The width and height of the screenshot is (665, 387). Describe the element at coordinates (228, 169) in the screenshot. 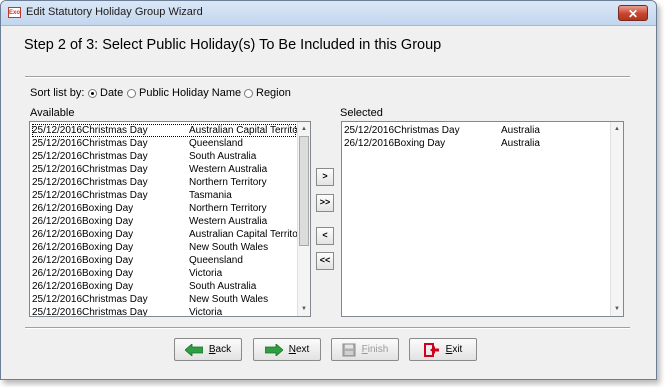

I see `holiday-region: Western Australia` at that location.